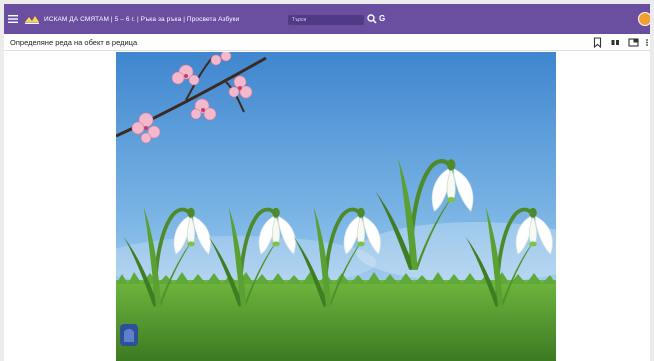 The width and height of the screenshot is (654, 361). I want to click on page-title: Определяне реда на обект в редица, so click(74, 42).